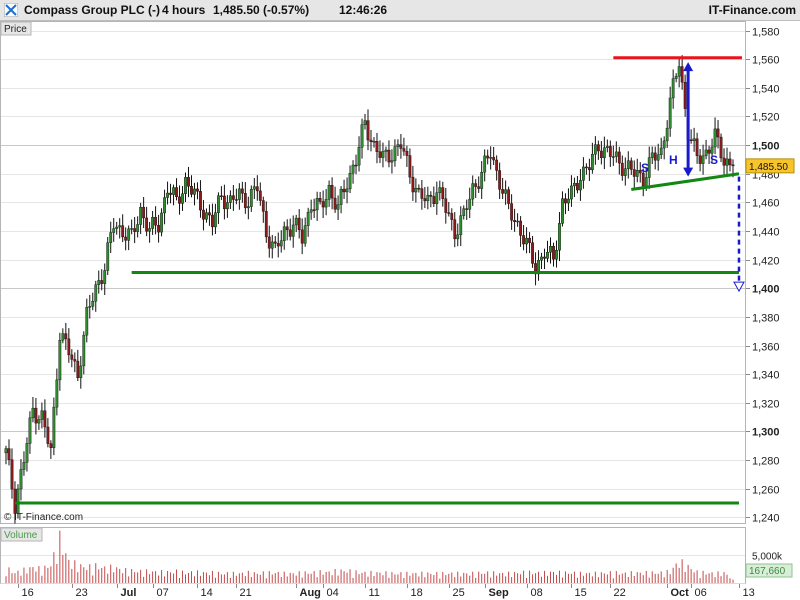 This screenshot has height=600, width=800. What do you see at coordinates (82, 593) in the screenshot?
I see `time-tick-label: 23` at bounding box center [82, 593].